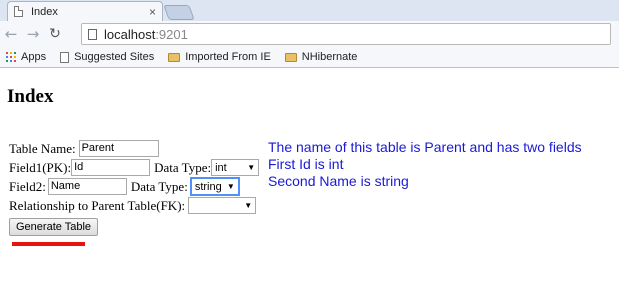  I want to click on document-icon, so click(92, 34).